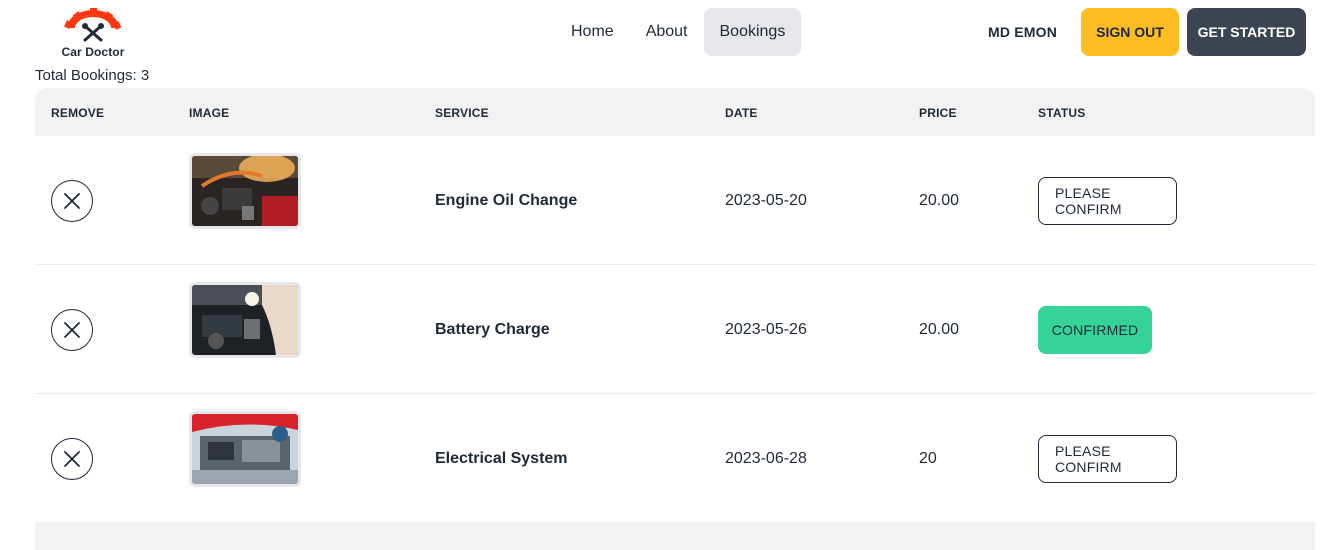  Describe the element at coordinates (462, 113) in the screenshot. I see `header-service: SERVICE` at that location.